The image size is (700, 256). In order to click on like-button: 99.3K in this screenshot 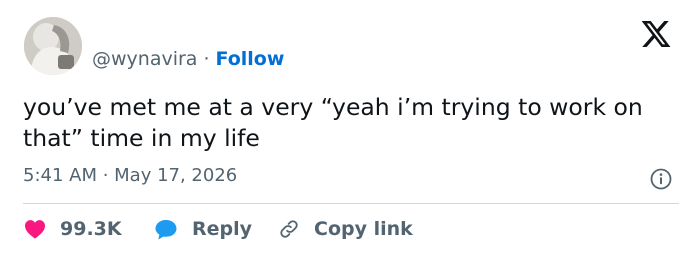, I will do `click(73, 229)`.